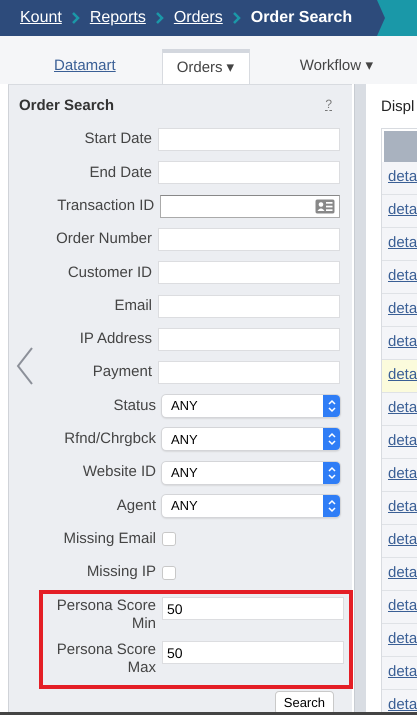 The image size is (417, 715). I want to click on field-label: Website ID, so click(119, 472).